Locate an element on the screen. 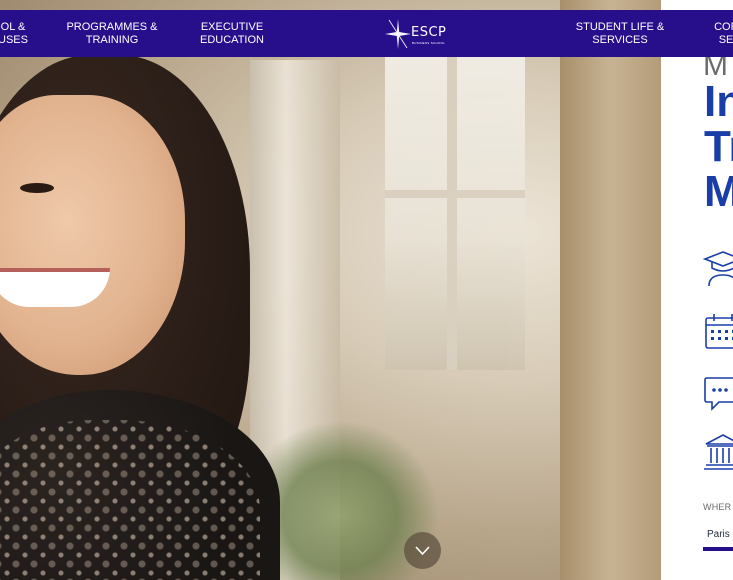  nav-item-label: EXECUTIVE is located at coordinates (232, 27).